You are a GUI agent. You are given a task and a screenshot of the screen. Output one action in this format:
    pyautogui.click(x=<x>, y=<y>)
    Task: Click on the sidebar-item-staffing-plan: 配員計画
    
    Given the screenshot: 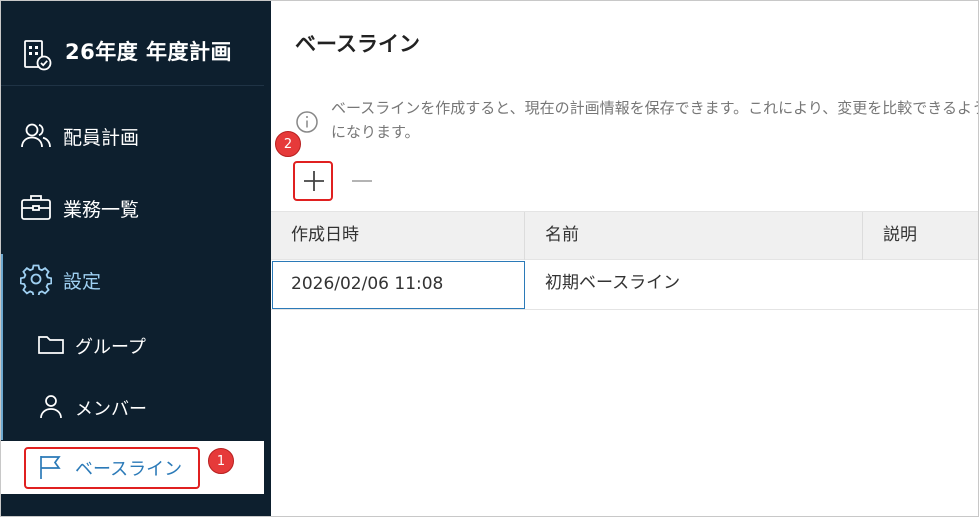 What is the action you would take?
    pyautogui.click(x=132, y=135)
    